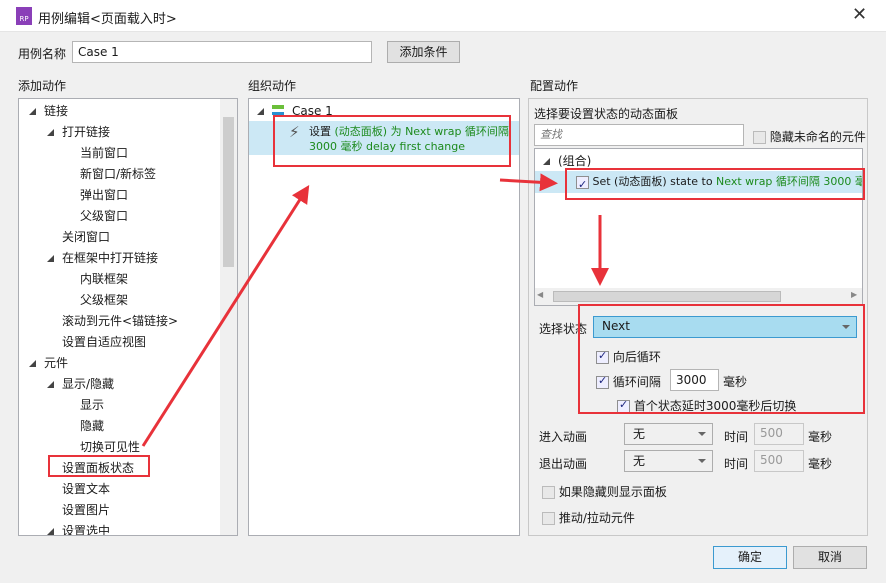  What do you see at coordinates (225, 315) in the screenshot?
I see `arrow-to-action` at bounding box center [225, 315].